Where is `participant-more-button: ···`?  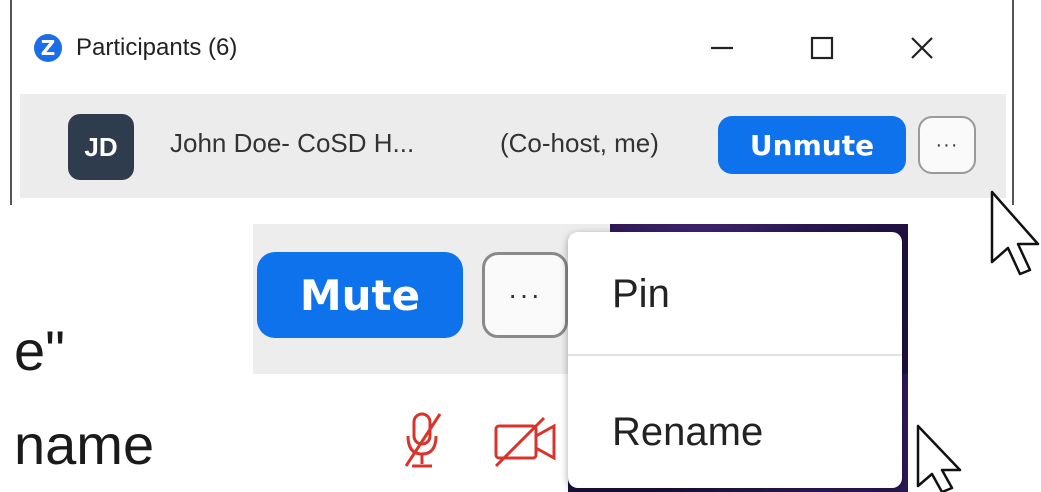
participant-more-button: ··· is located at coordinates (947, 145).